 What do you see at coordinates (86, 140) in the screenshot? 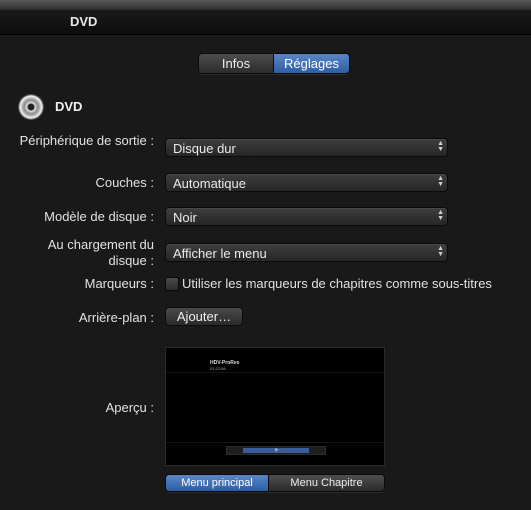
I see `output-device-label: Périphérique de sortie :` at bounding box center [86, 140].